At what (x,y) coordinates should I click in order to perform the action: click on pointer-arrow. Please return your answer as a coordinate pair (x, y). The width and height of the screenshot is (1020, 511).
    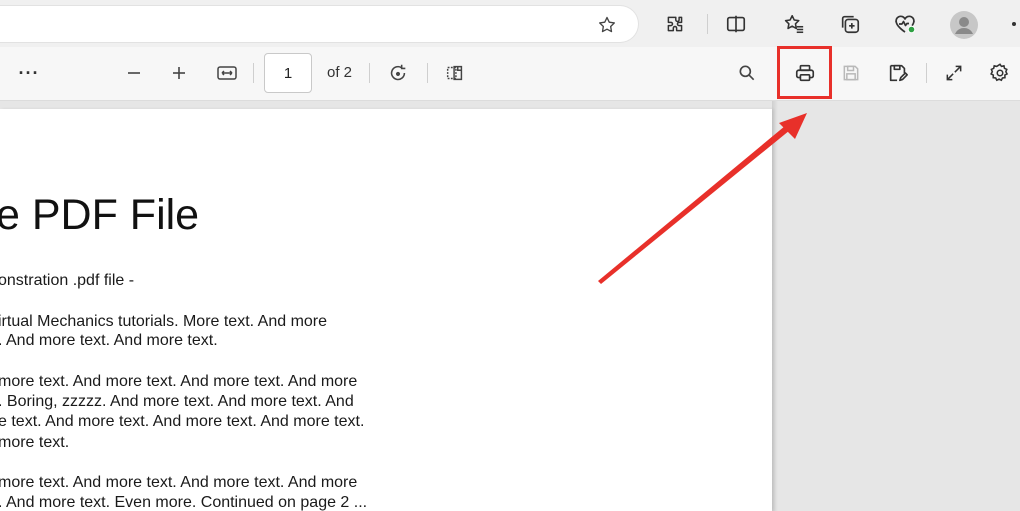
    Looking at the image, I should click on (702, 198).